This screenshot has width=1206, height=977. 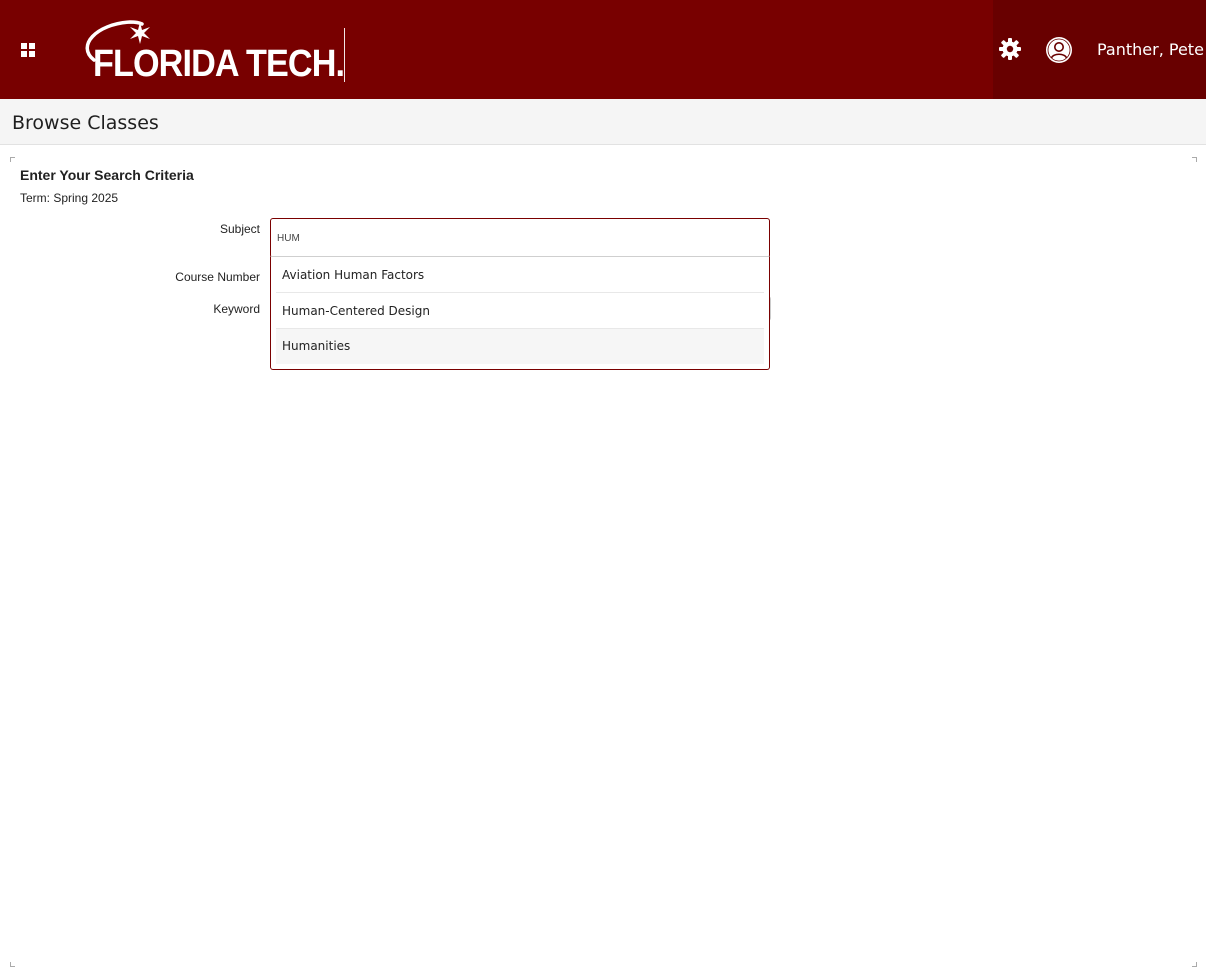 I want to click on logo-text: FLORIDA TECH., so click(x=219, y=64).